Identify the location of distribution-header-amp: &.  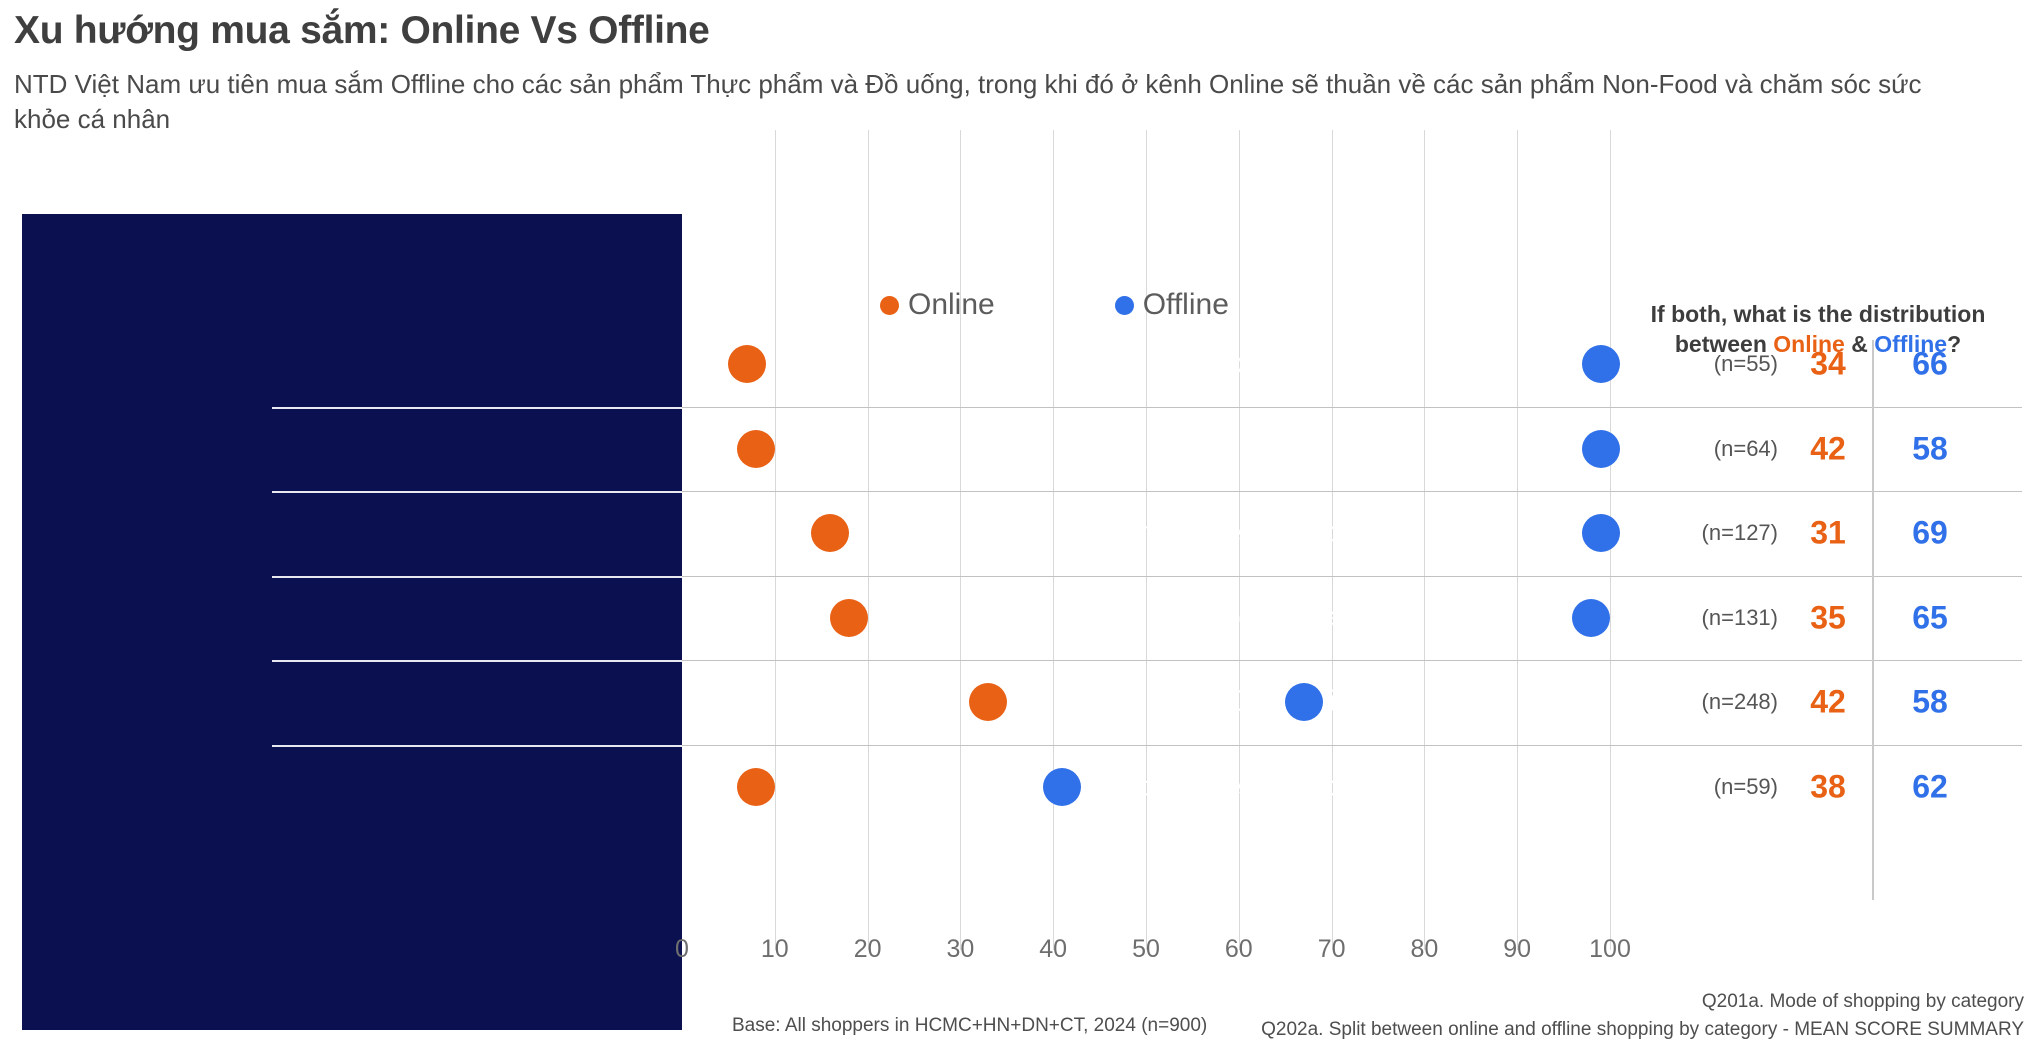
(1859, 343).